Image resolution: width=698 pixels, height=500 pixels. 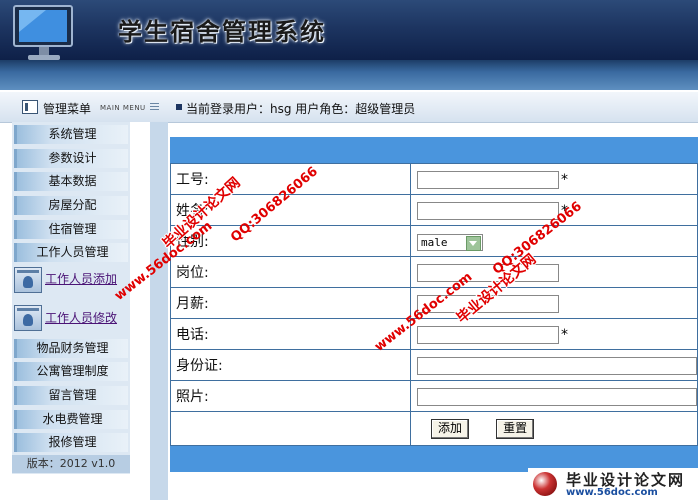 I want to click on id-card-input, so click(x=557, y=365).